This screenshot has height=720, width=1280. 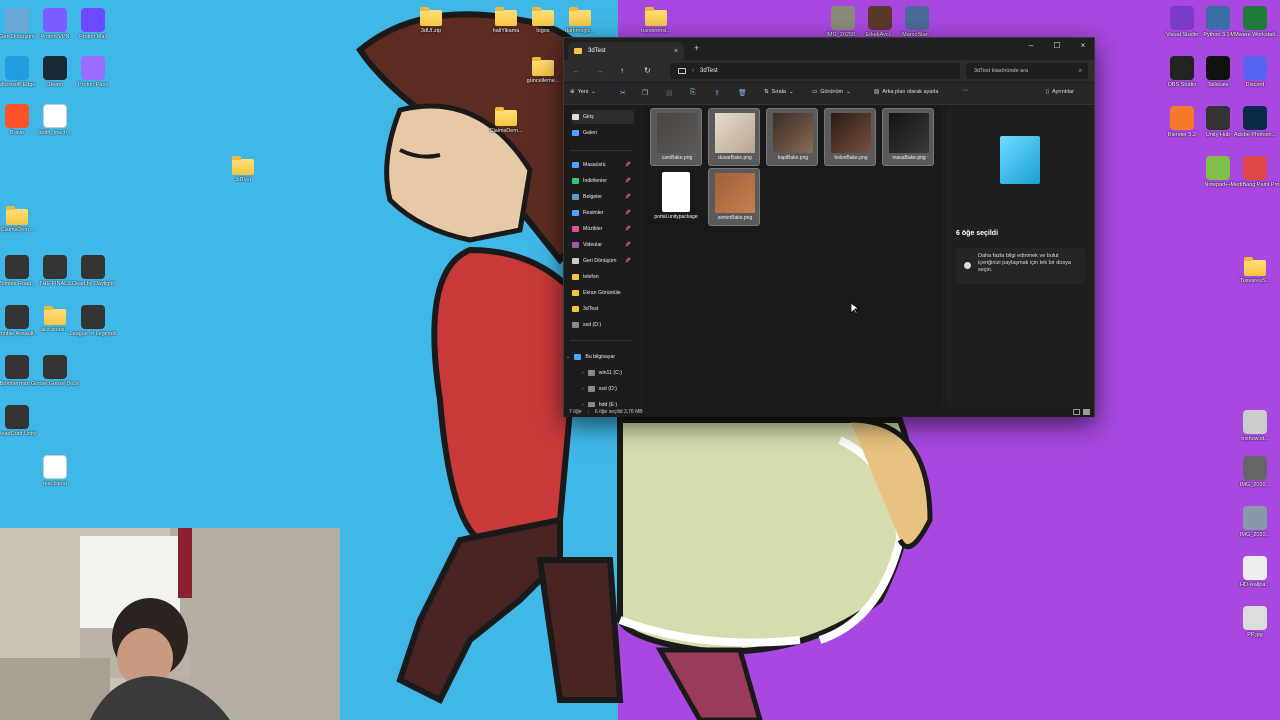 What do you see at coordinates (623, 93) in the screenshot?
I see `cut-icon: ✂` at bounding box center [623, 93].